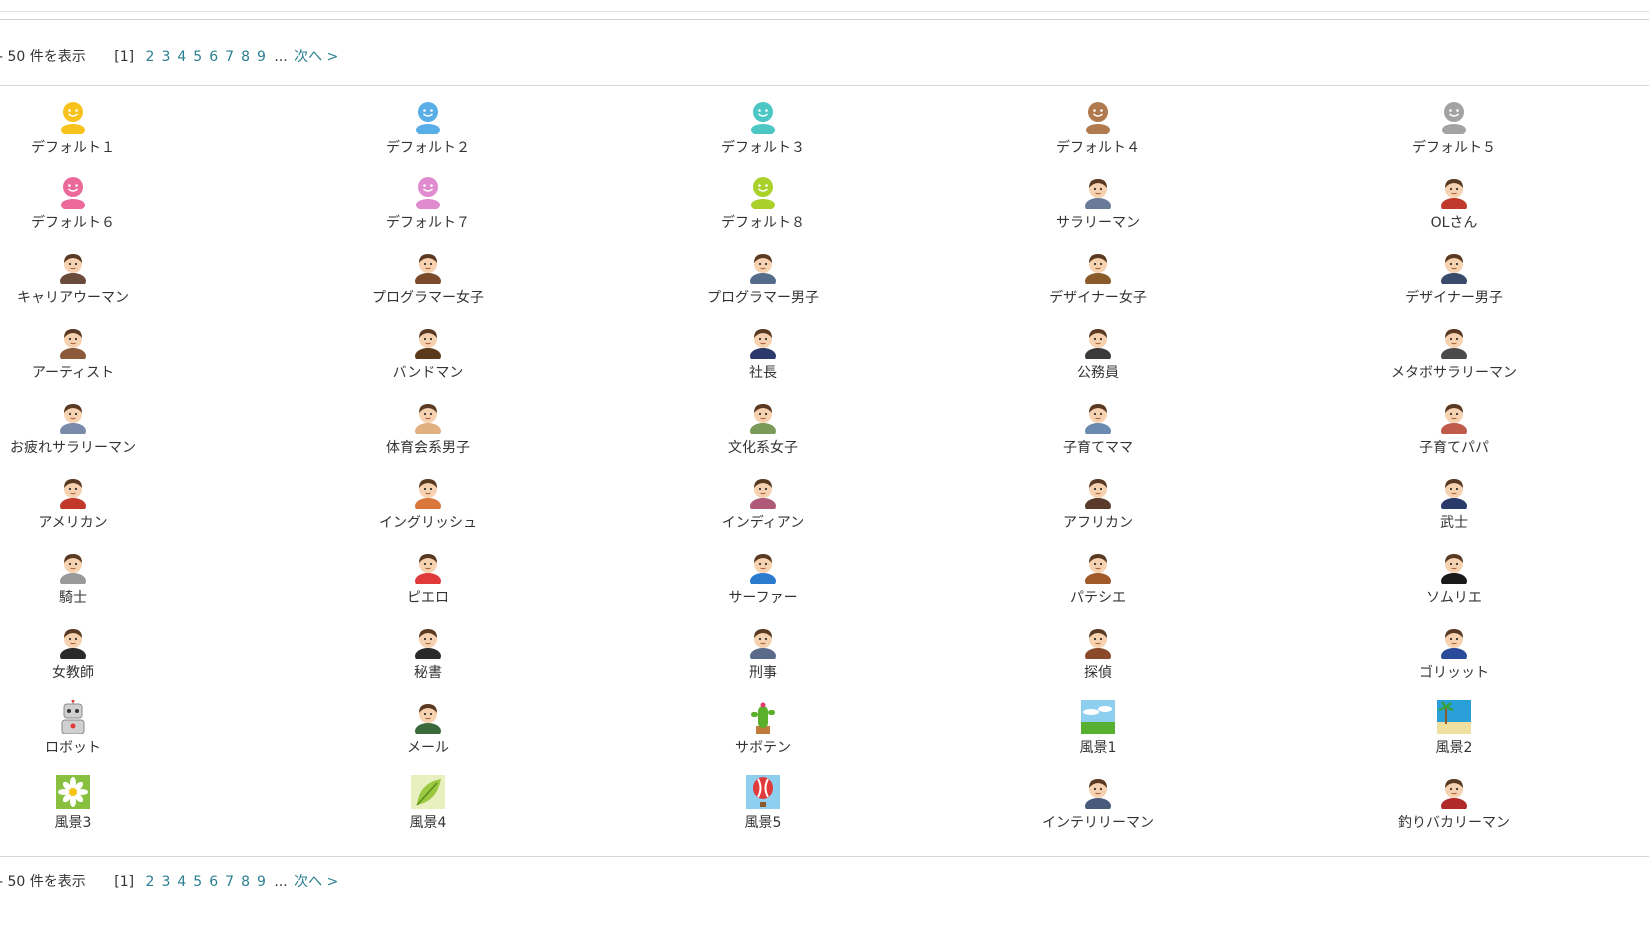  I want to click on avatar-option: 釣りバカリーマン, so click(1454, 812).